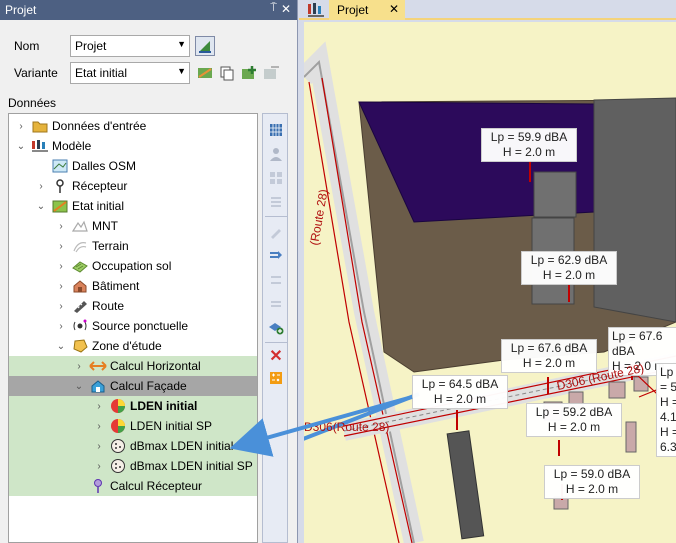 This screenshot has height=543, width=676. Describe the element at coordinates (133, 226) in the screenshot. I see `tree-item-mnt: › MNT` at that location.